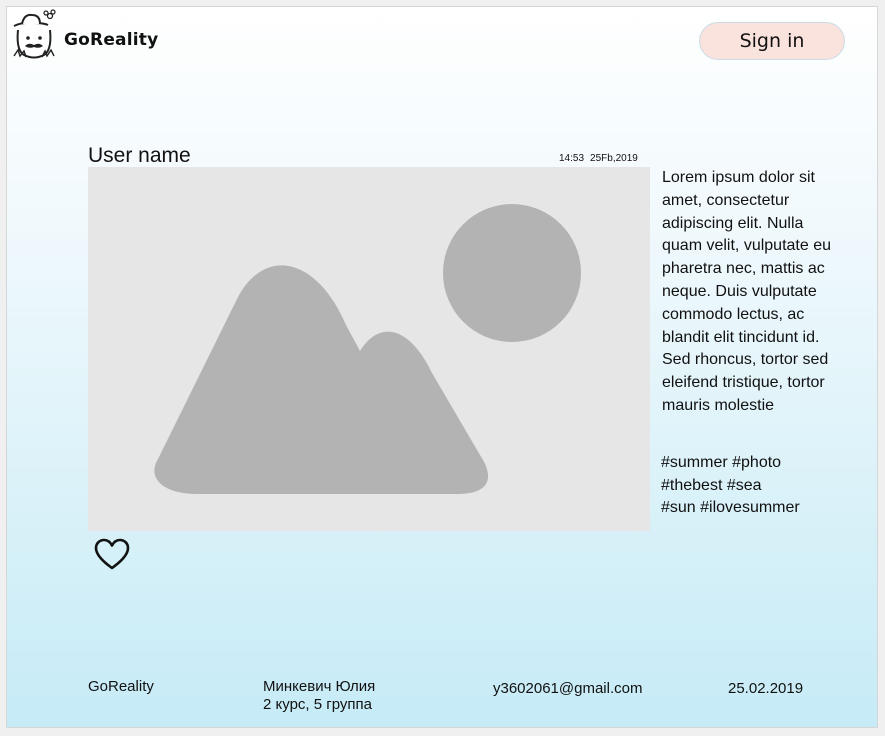 The width and height of the screenshot is (885, 736). What do you see at coordinates (772, 41) in the screenshot?
I see `sign-in-button: Sign in` at bounding box center [772, 41].